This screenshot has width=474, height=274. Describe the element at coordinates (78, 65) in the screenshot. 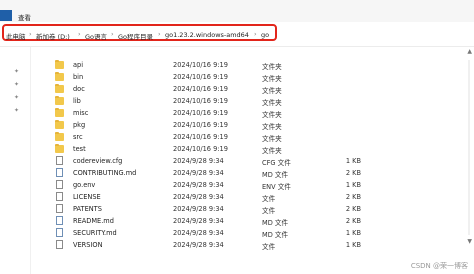

I see `file-name: api` at that location.